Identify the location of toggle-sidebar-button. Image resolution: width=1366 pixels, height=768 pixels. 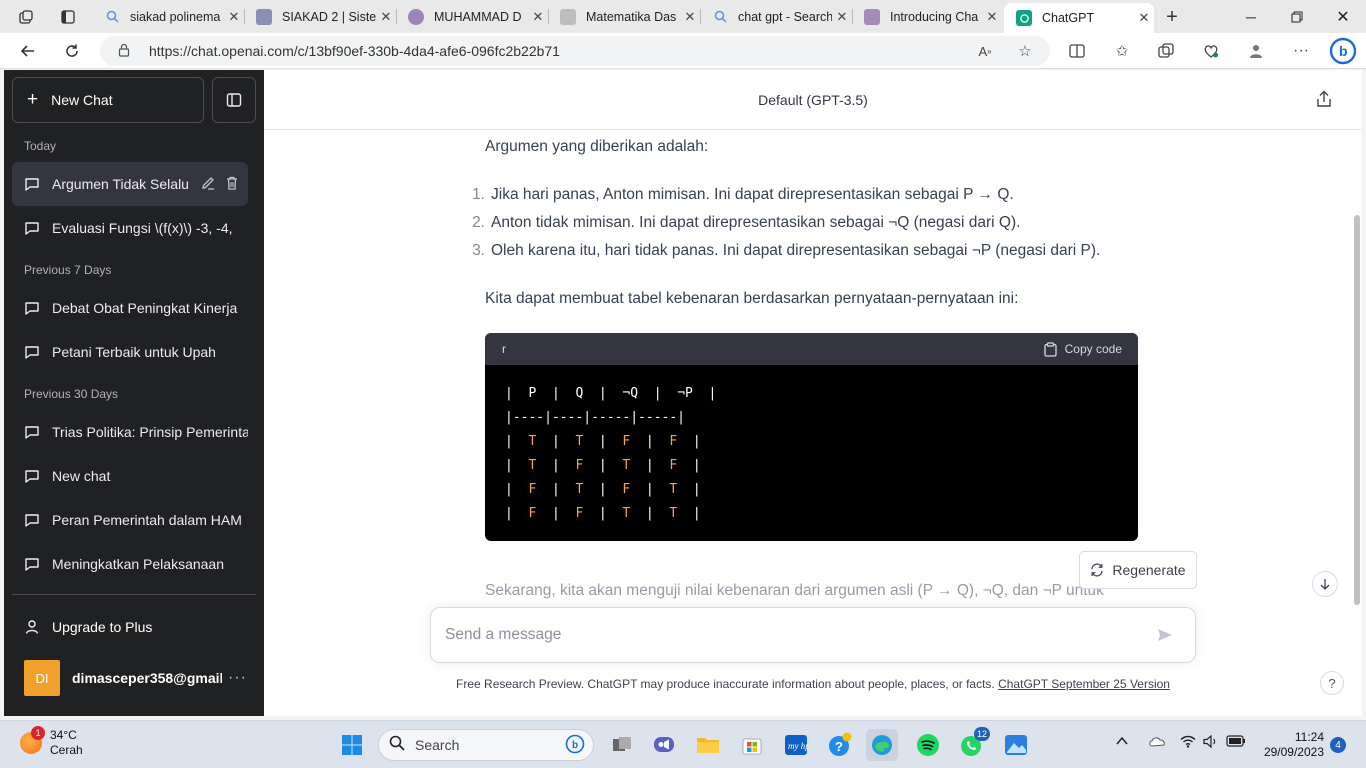
(234, 100).